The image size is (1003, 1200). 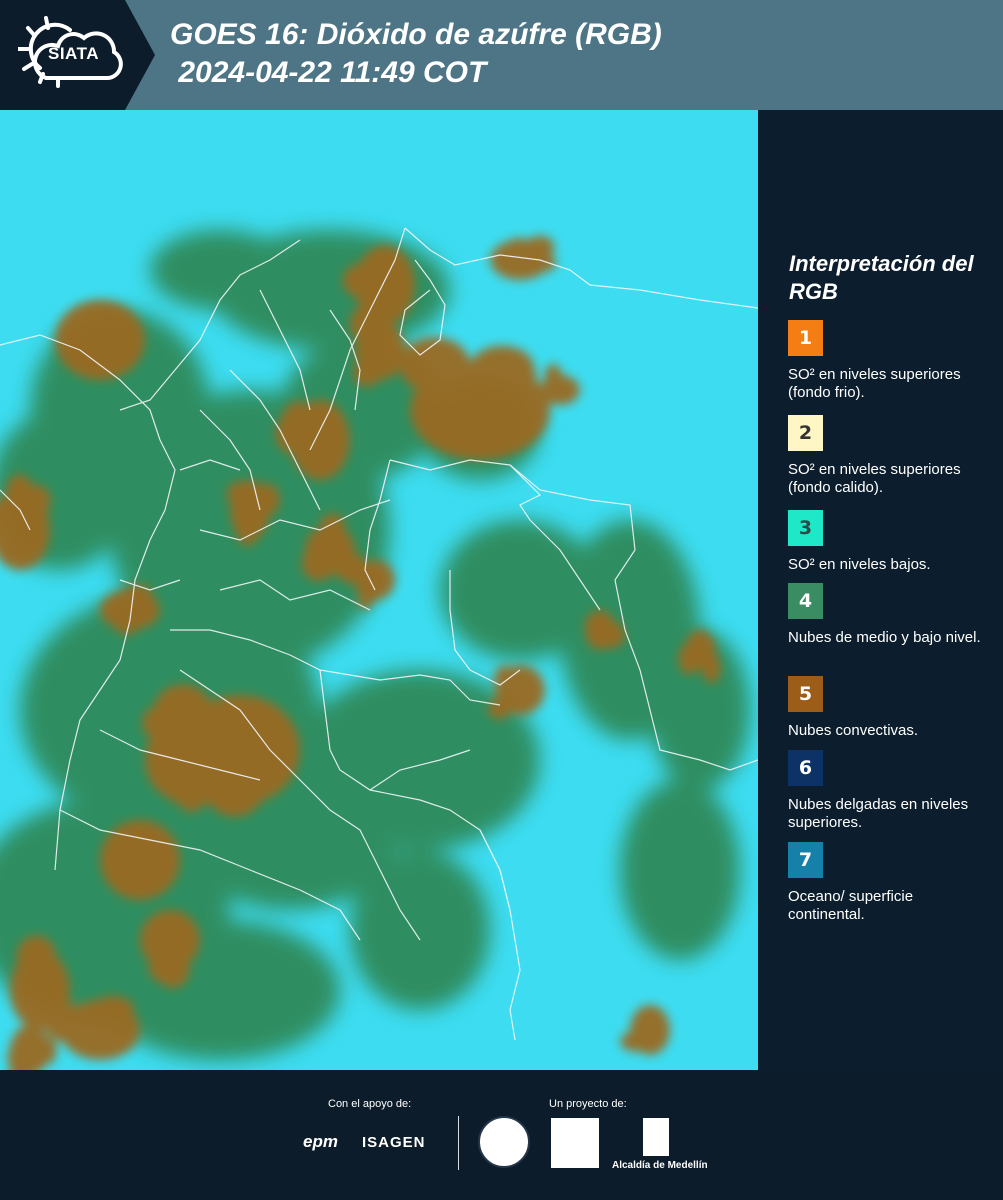 I want to click on legend-label: Nubes de medio y bajo nivel., so click(x=884, y=637).